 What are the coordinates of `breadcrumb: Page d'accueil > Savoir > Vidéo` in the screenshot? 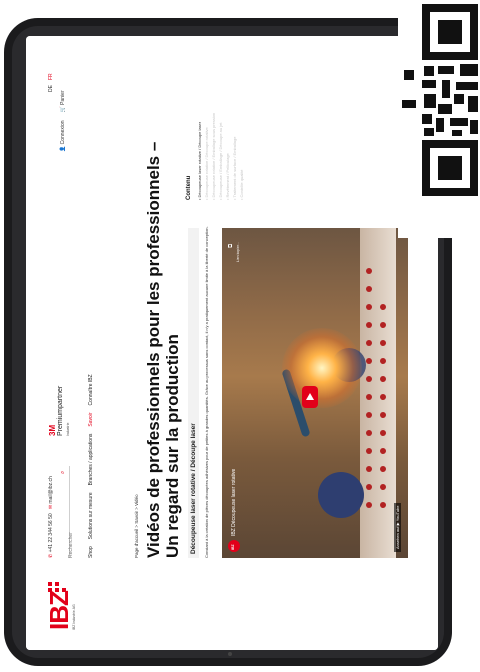 It's located at (136, 526).